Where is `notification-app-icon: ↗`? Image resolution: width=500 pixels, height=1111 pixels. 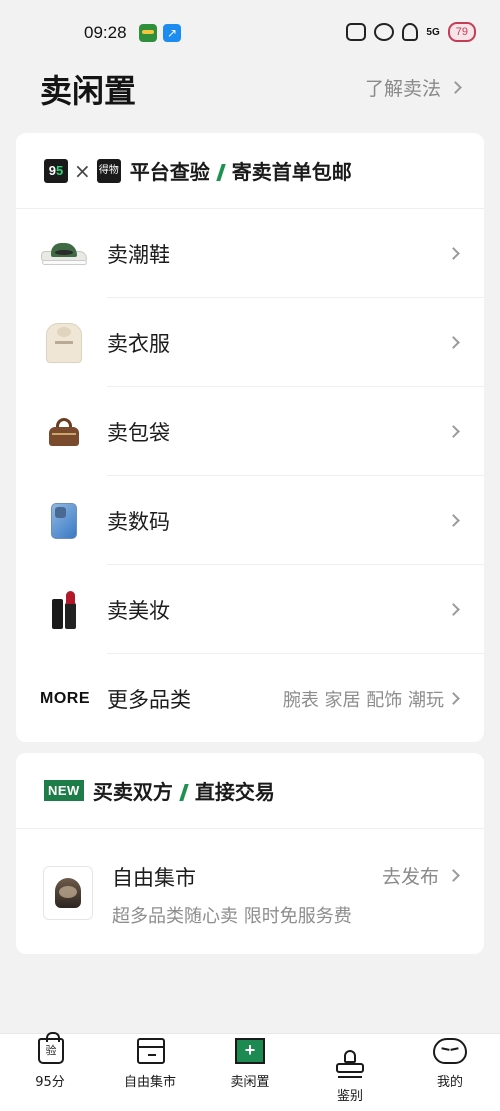
notification-app-icon: ↗ is located at coordinates (172, 33).